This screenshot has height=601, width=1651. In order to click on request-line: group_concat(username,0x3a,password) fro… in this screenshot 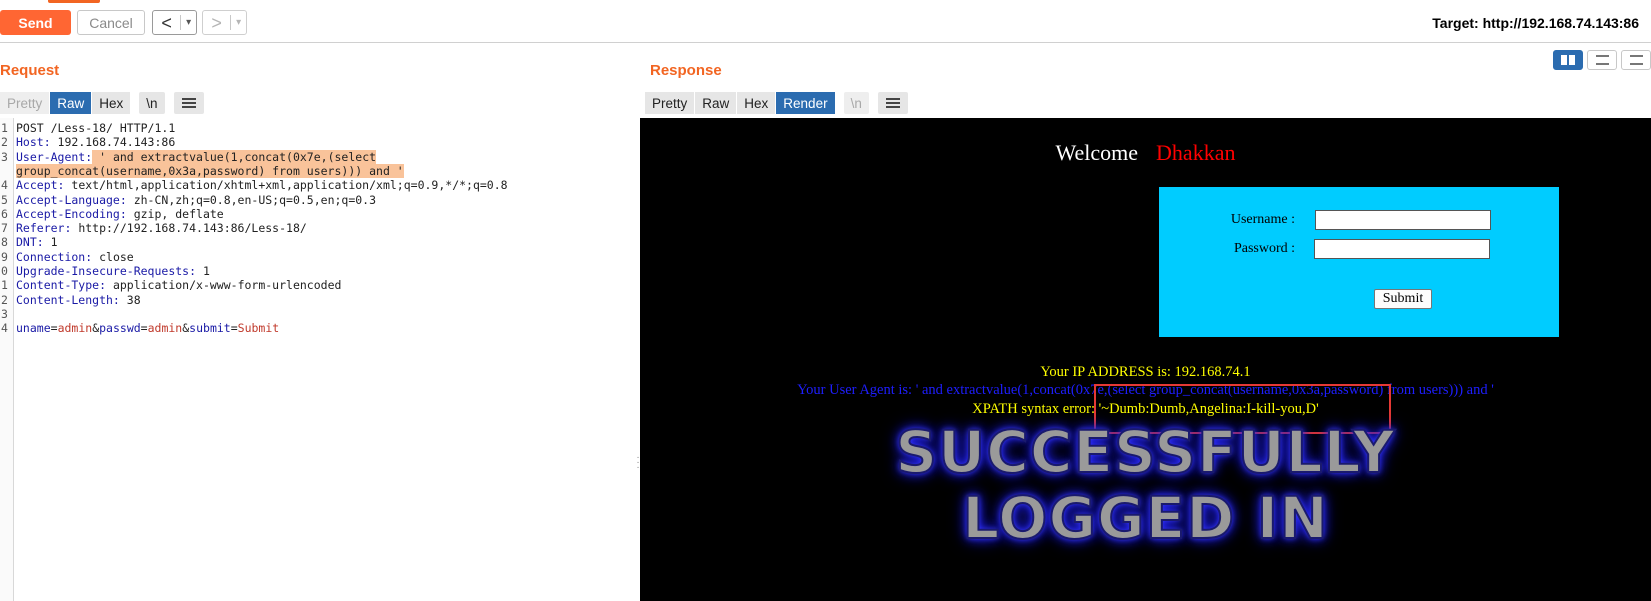, I will do `click(320, 171)`.